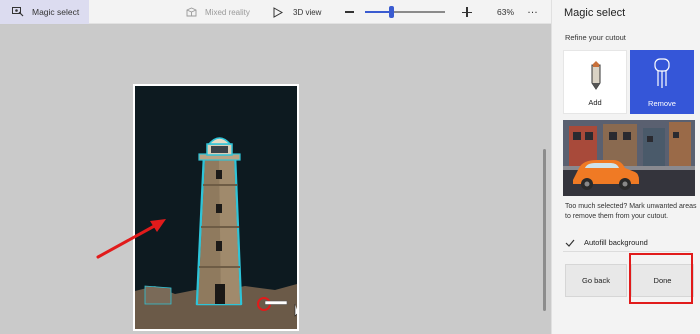 The image size is (700, 334). I want to click on checkmark-icon, so click(570, 243).